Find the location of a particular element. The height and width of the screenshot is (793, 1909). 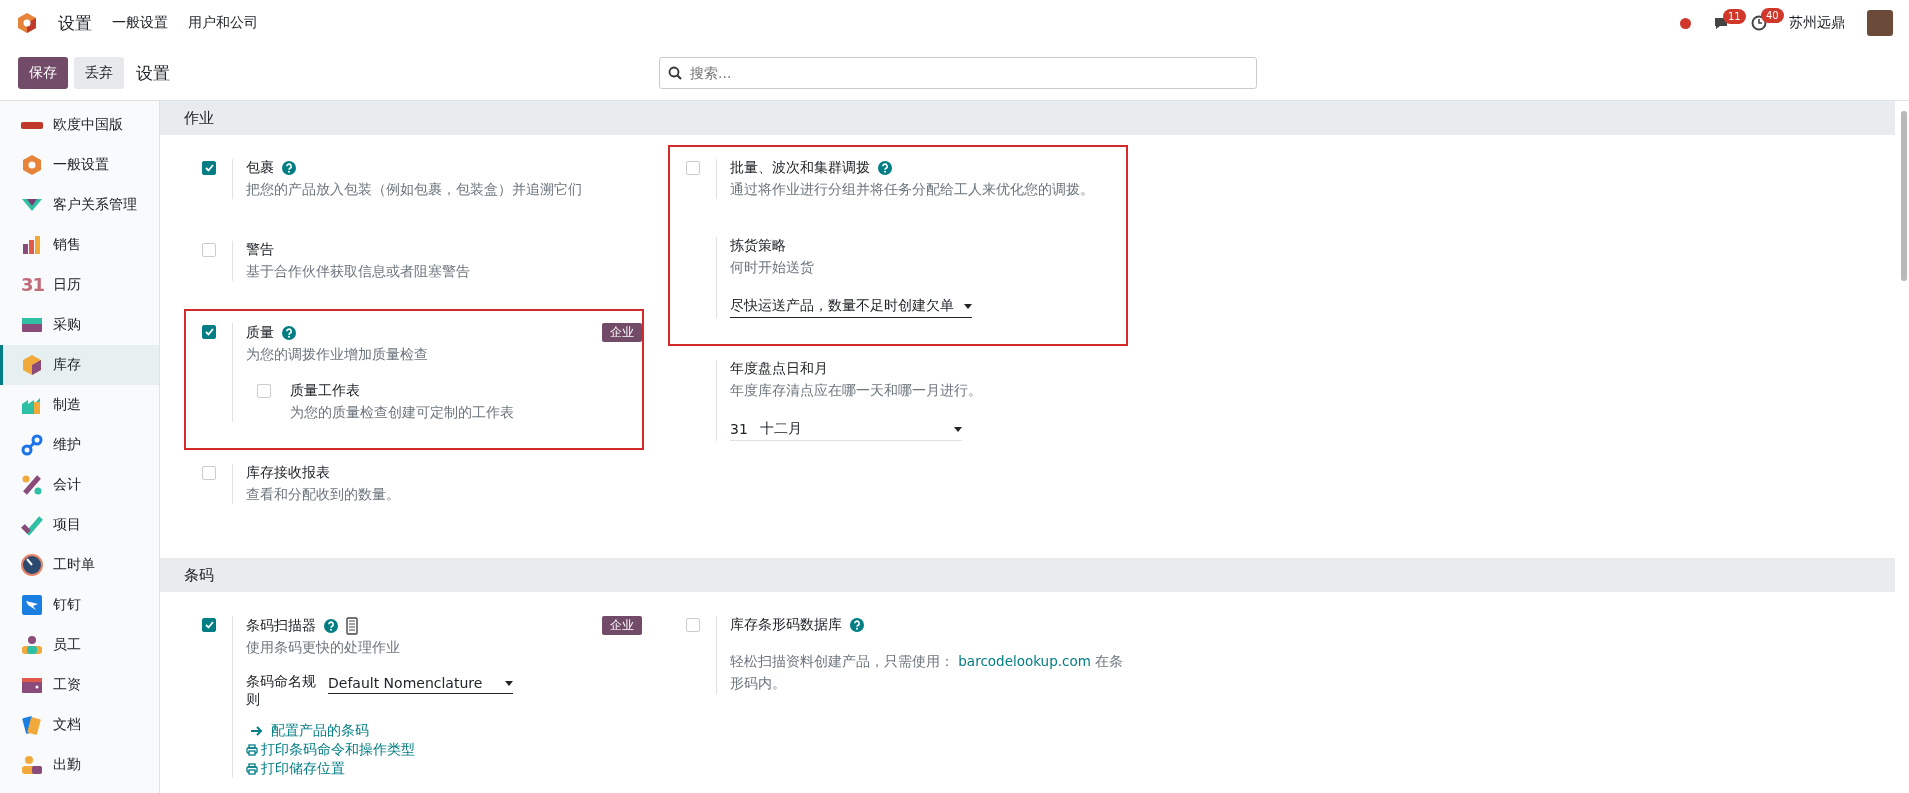

menu-item: 一般设置 is located at coordinates (140, 23).